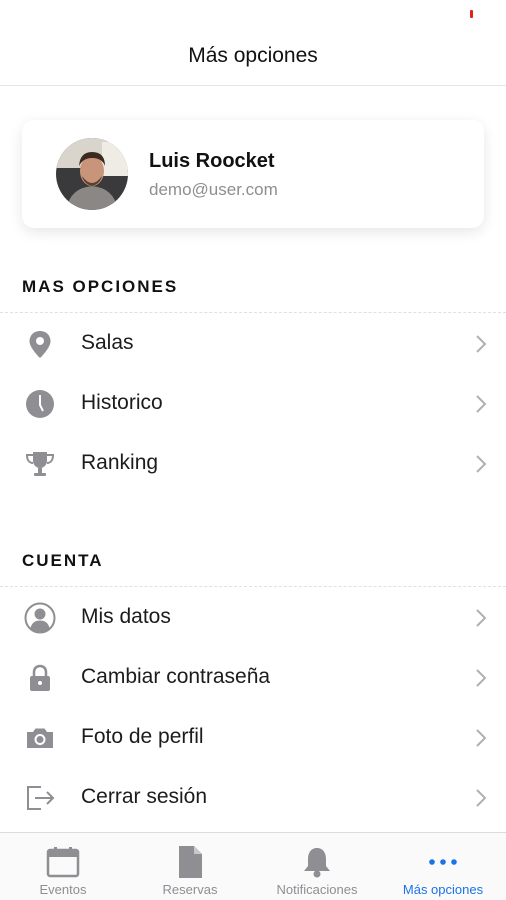 The image size is (506, 900). Describe the element at coordinates (63, 560) in the screenshot. I see `section-title-cuenta: CUENTA` at that location.